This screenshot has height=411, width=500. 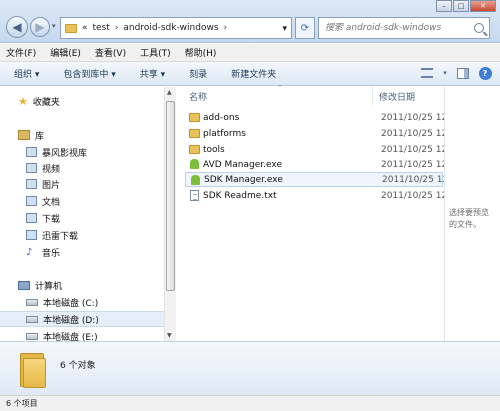 What do you see at coordinates (70, 337) in the screenshot?
I see `nav-drive-label: 本地磁盘 (E:)` at bounding box center [70, 337].